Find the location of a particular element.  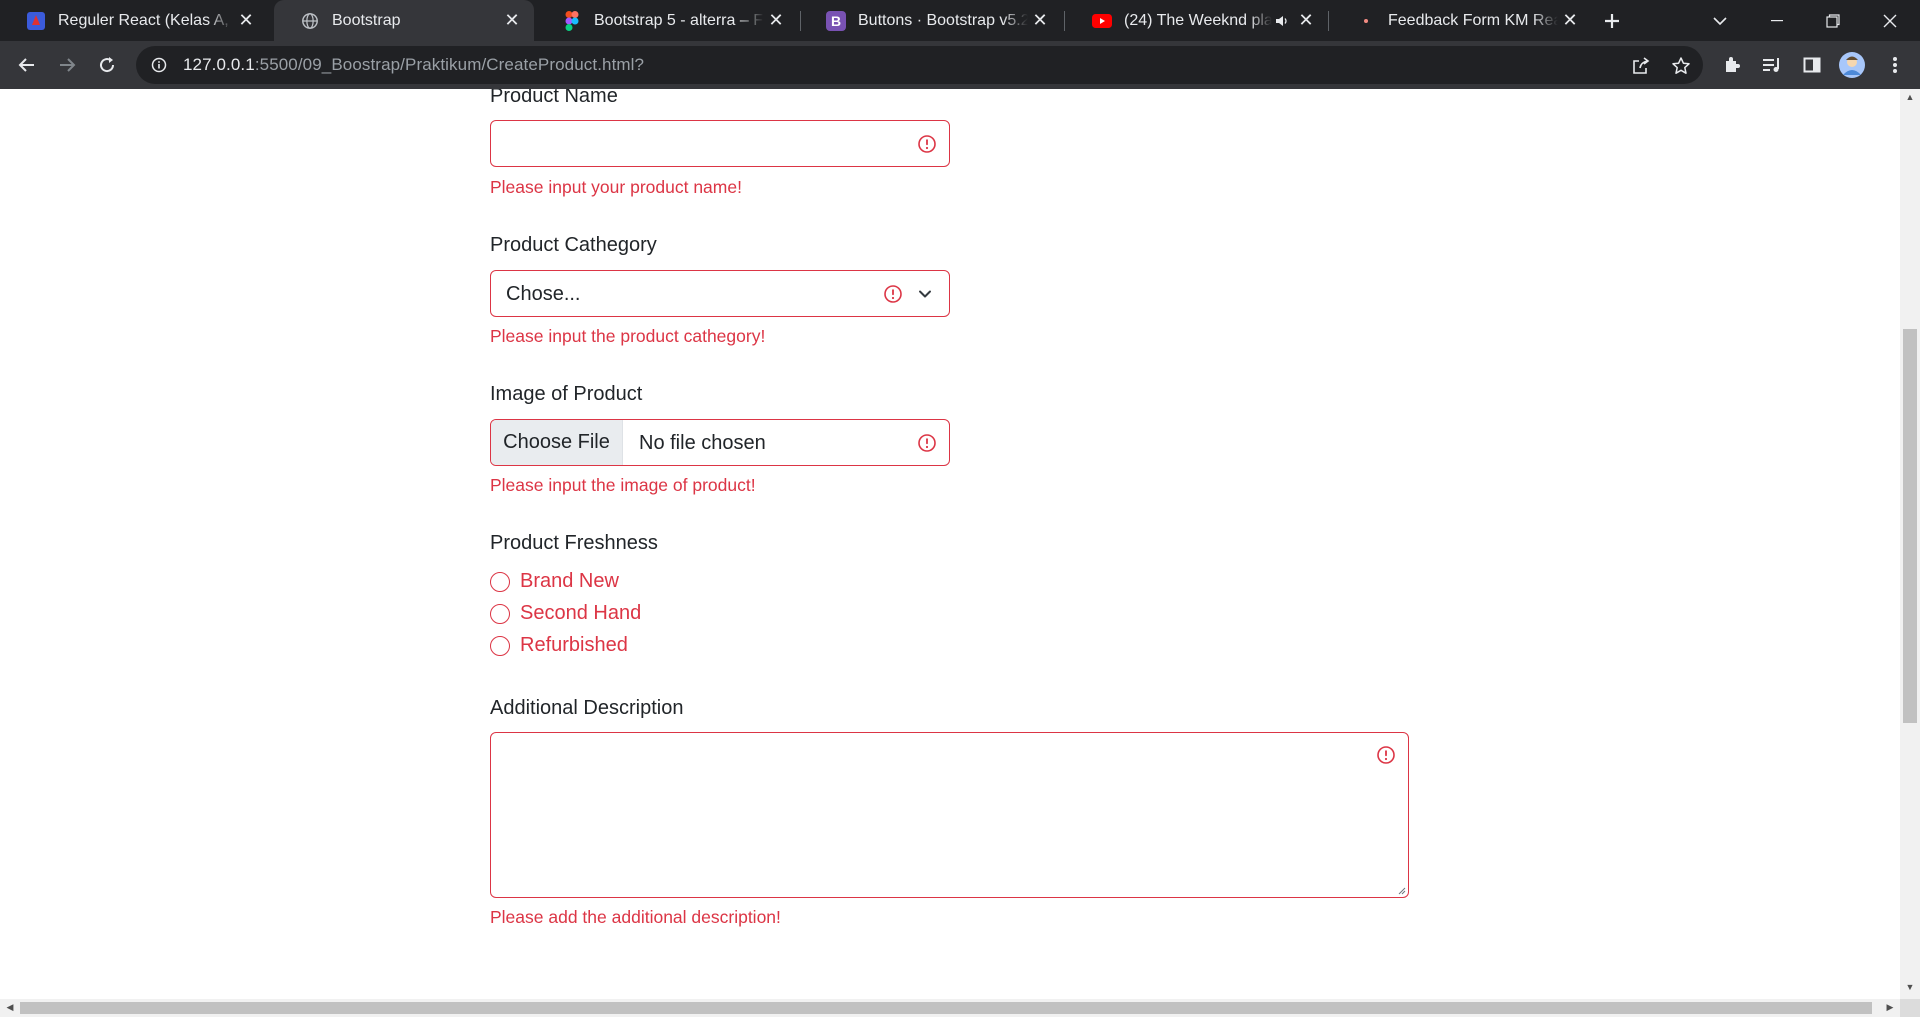

scroll-right-arrow: ▶ is located at coordinates (1890, 1007).